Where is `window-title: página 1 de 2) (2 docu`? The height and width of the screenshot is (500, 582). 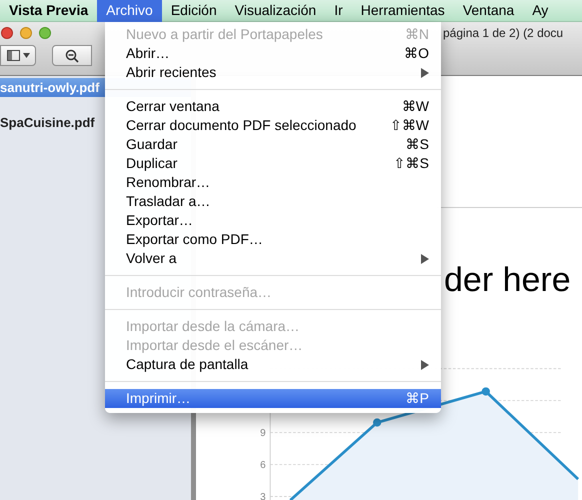
window-title: página 1 de 2) (2 docu is located at coordinates (503, 33).